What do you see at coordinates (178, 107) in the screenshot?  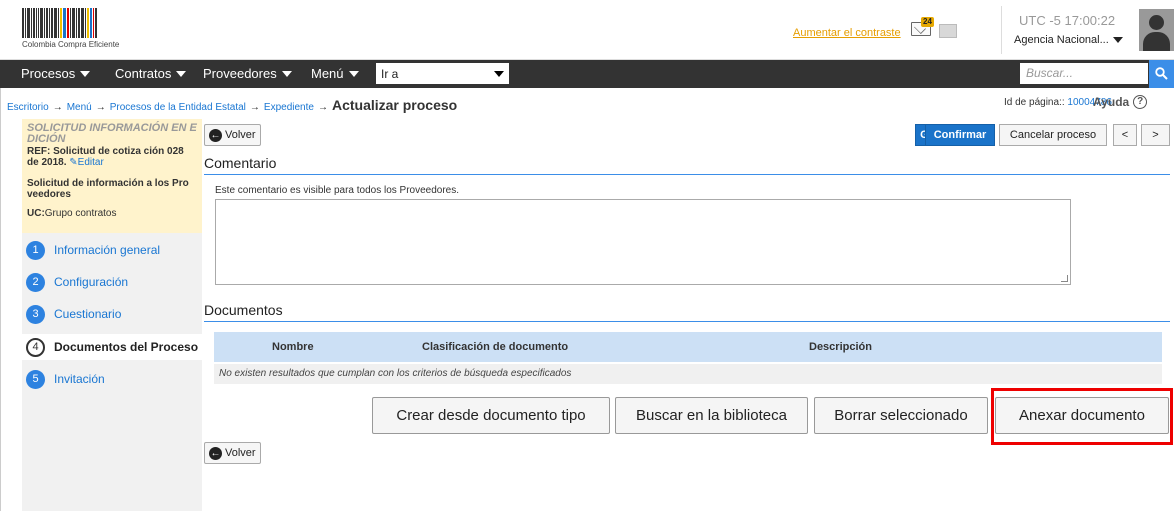 I see `breadcrumb-procesos: Procesos de la Entidad Estatal` at bounding box center [178, 107].